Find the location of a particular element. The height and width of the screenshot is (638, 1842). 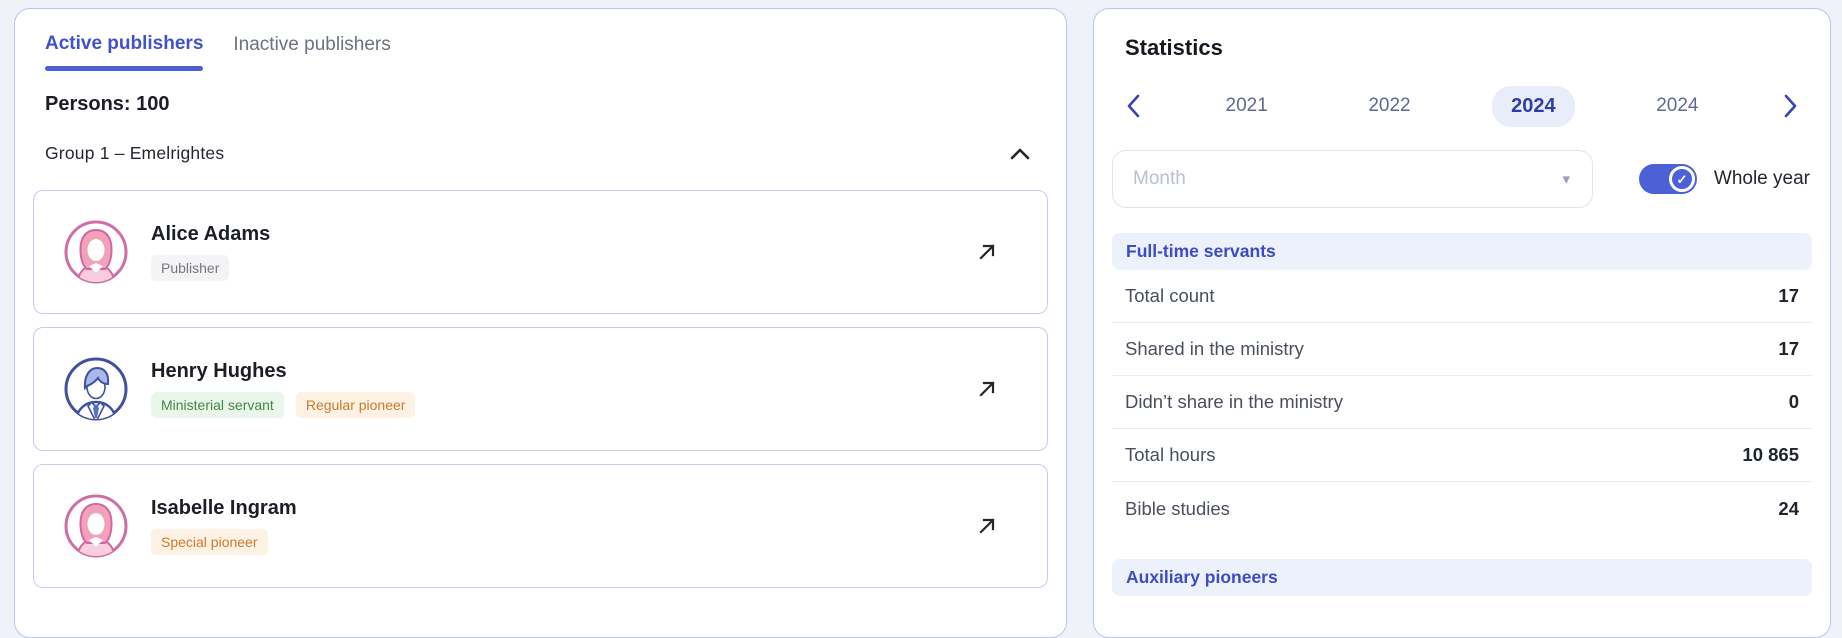

person-name: Alice Adams is located at coordinates (211, 233).